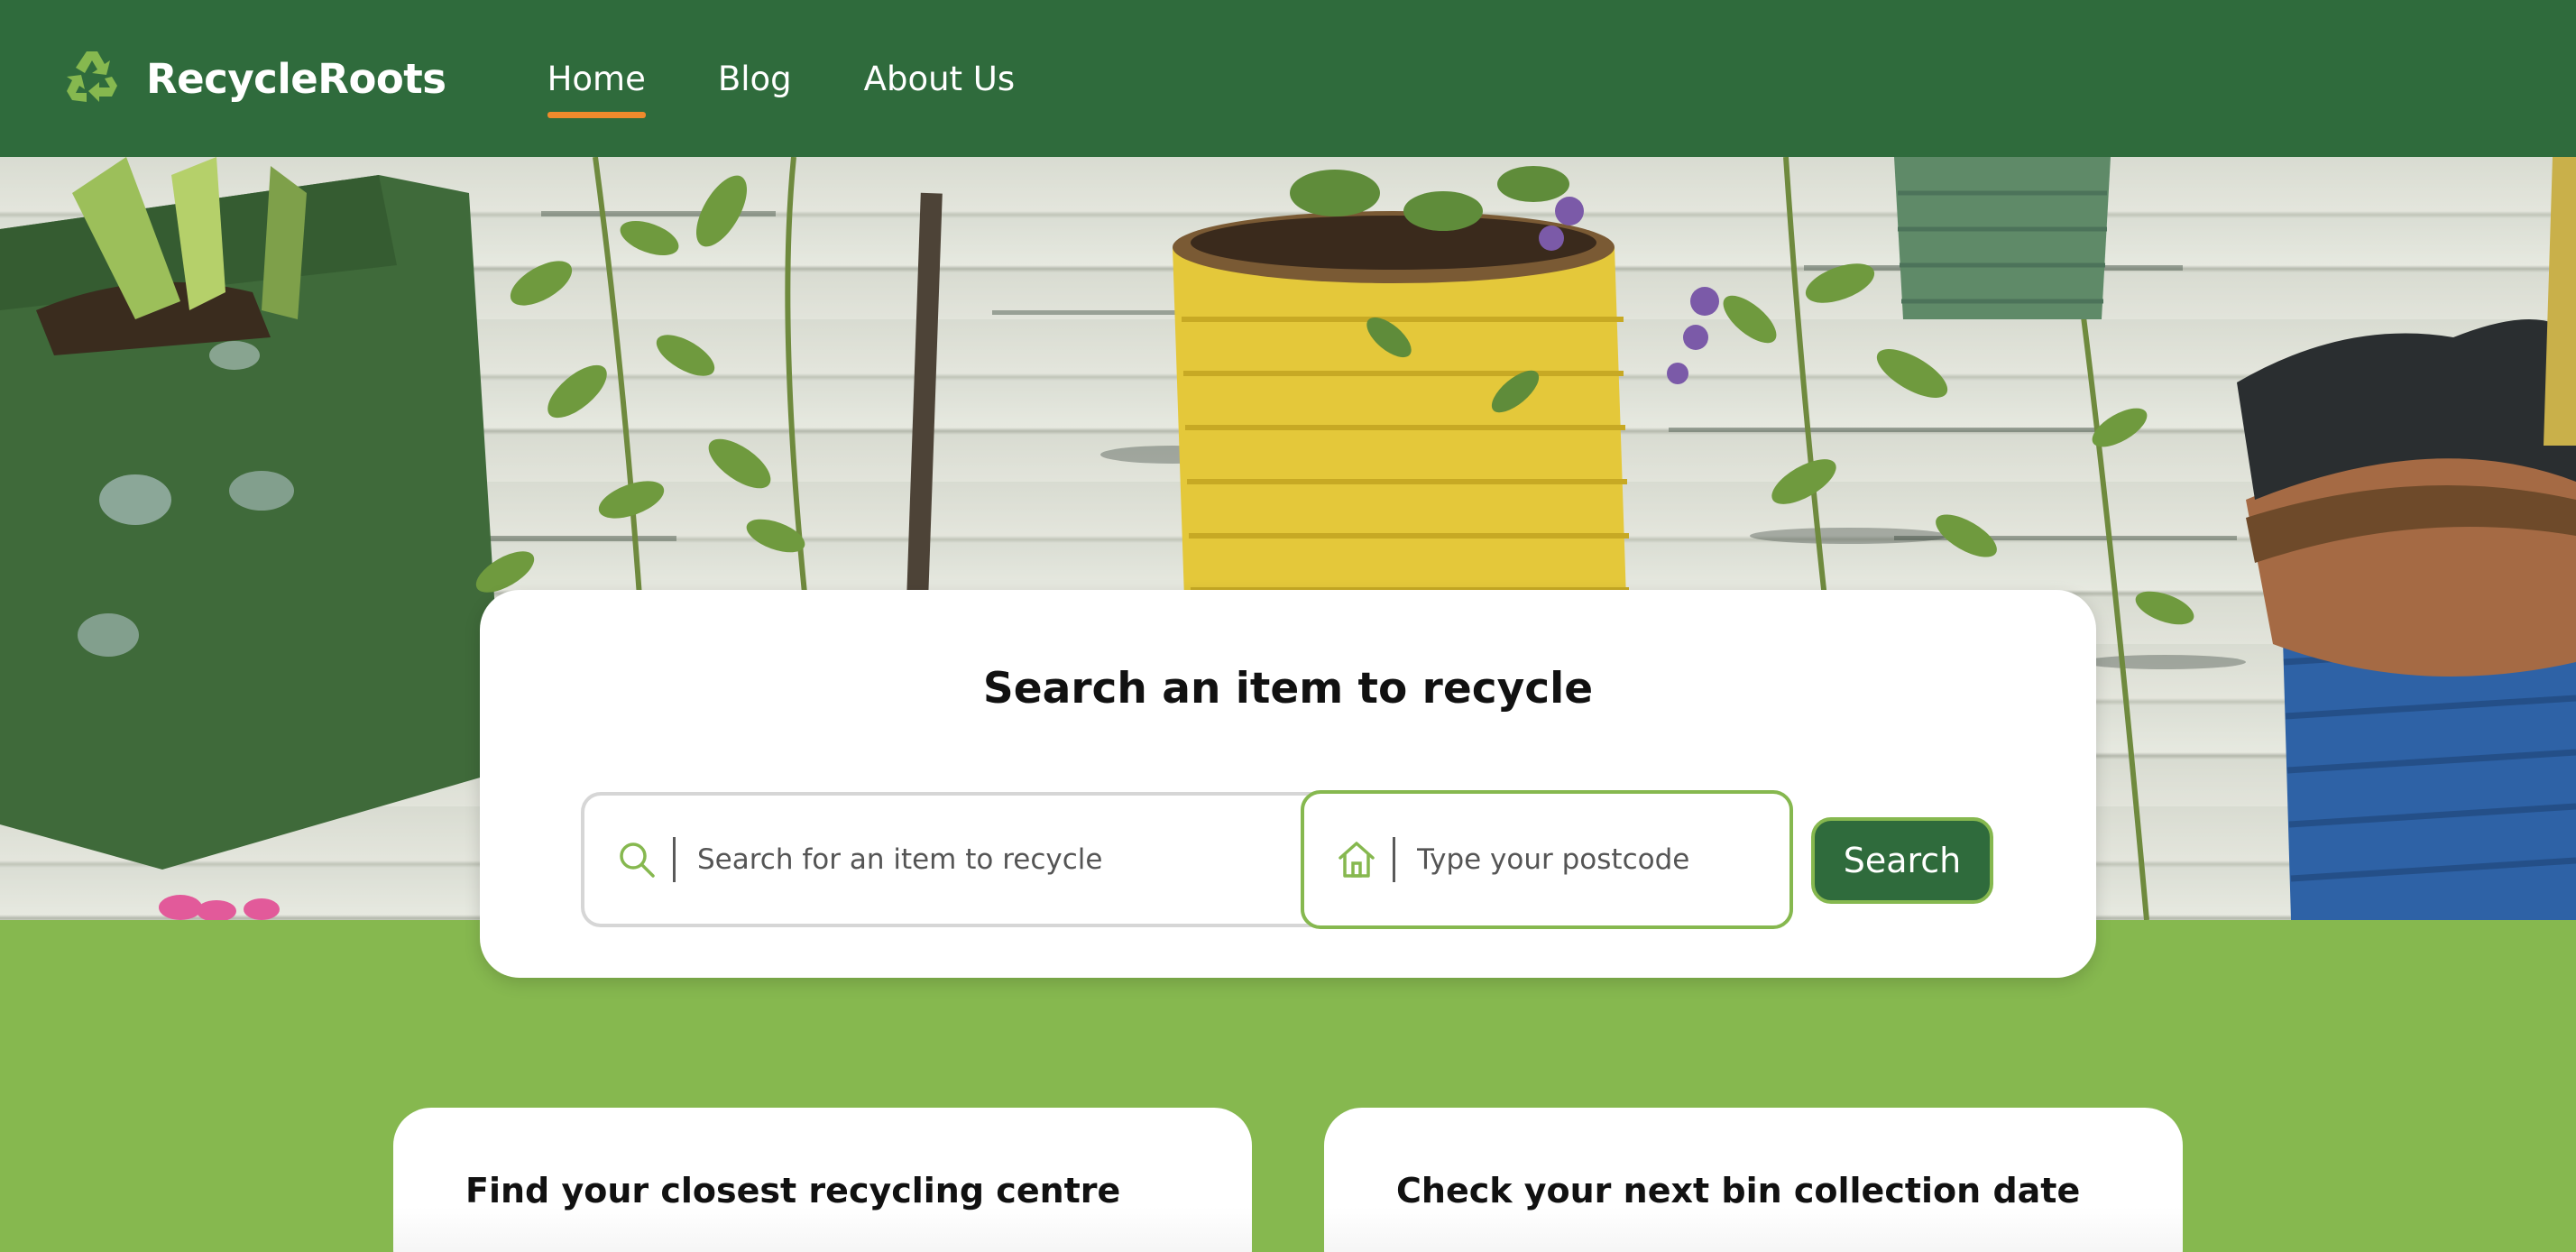 The width and height of the screenshot is (2576, 1252). I want to click on site-header: RecycleRoots Home Blog About Us, so click(1288, 78).